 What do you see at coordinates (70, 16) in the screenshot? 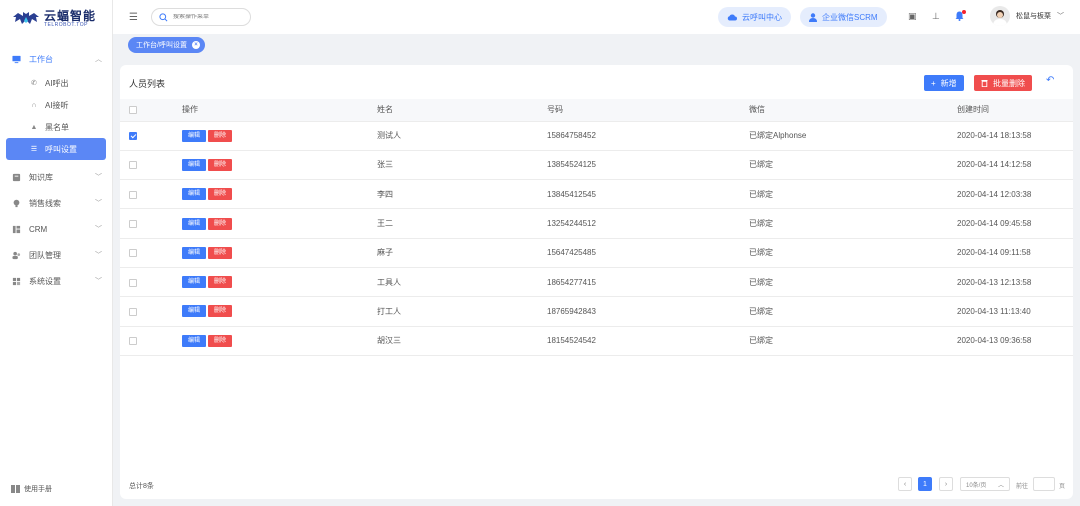
I see `logo-text: 云蝠智能` at bounding box center [70, 16].